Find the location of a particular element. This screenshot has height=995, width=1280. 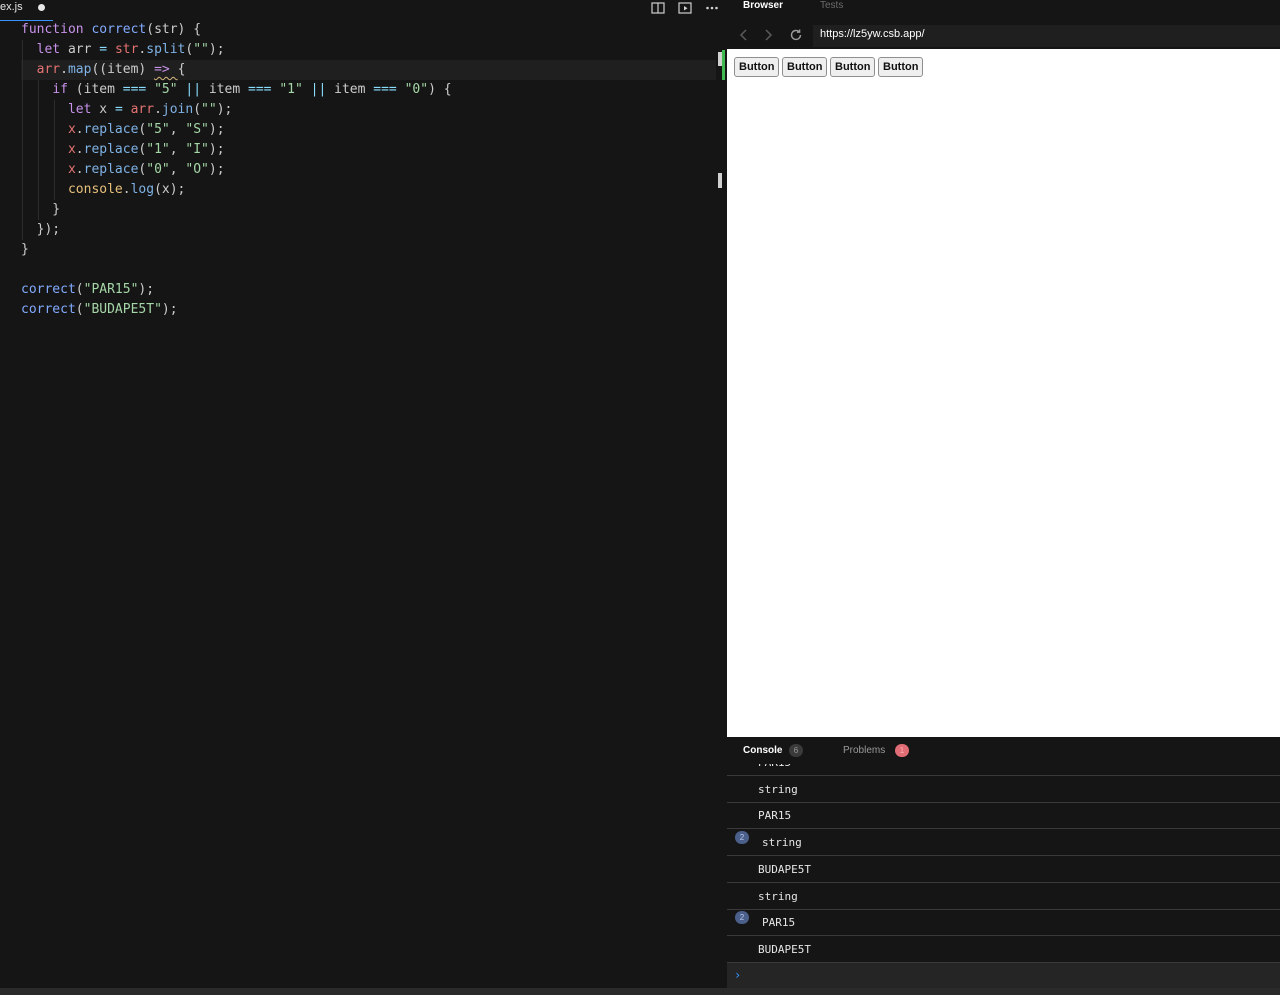

code-line: x.replace("1", "I"); is located at coordinates (123, 150).